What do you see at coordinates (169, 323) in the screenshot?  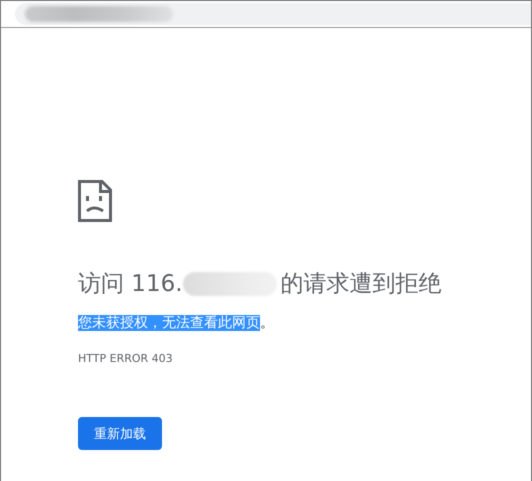 I see `message-text: 您未获授权，无法查看此网页` at bounding box center [169, 323].